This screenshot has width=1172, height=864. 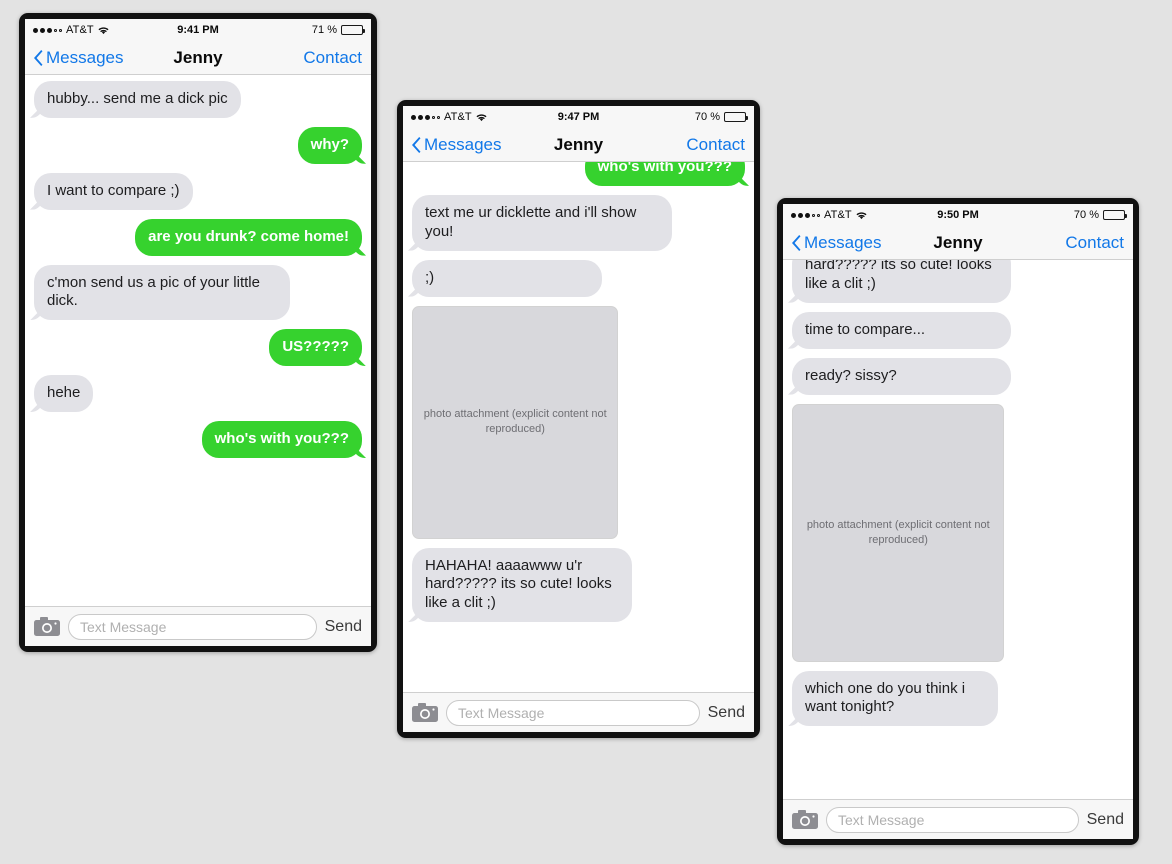 I want to click on message-row: ;), so click(x=578, y=278).